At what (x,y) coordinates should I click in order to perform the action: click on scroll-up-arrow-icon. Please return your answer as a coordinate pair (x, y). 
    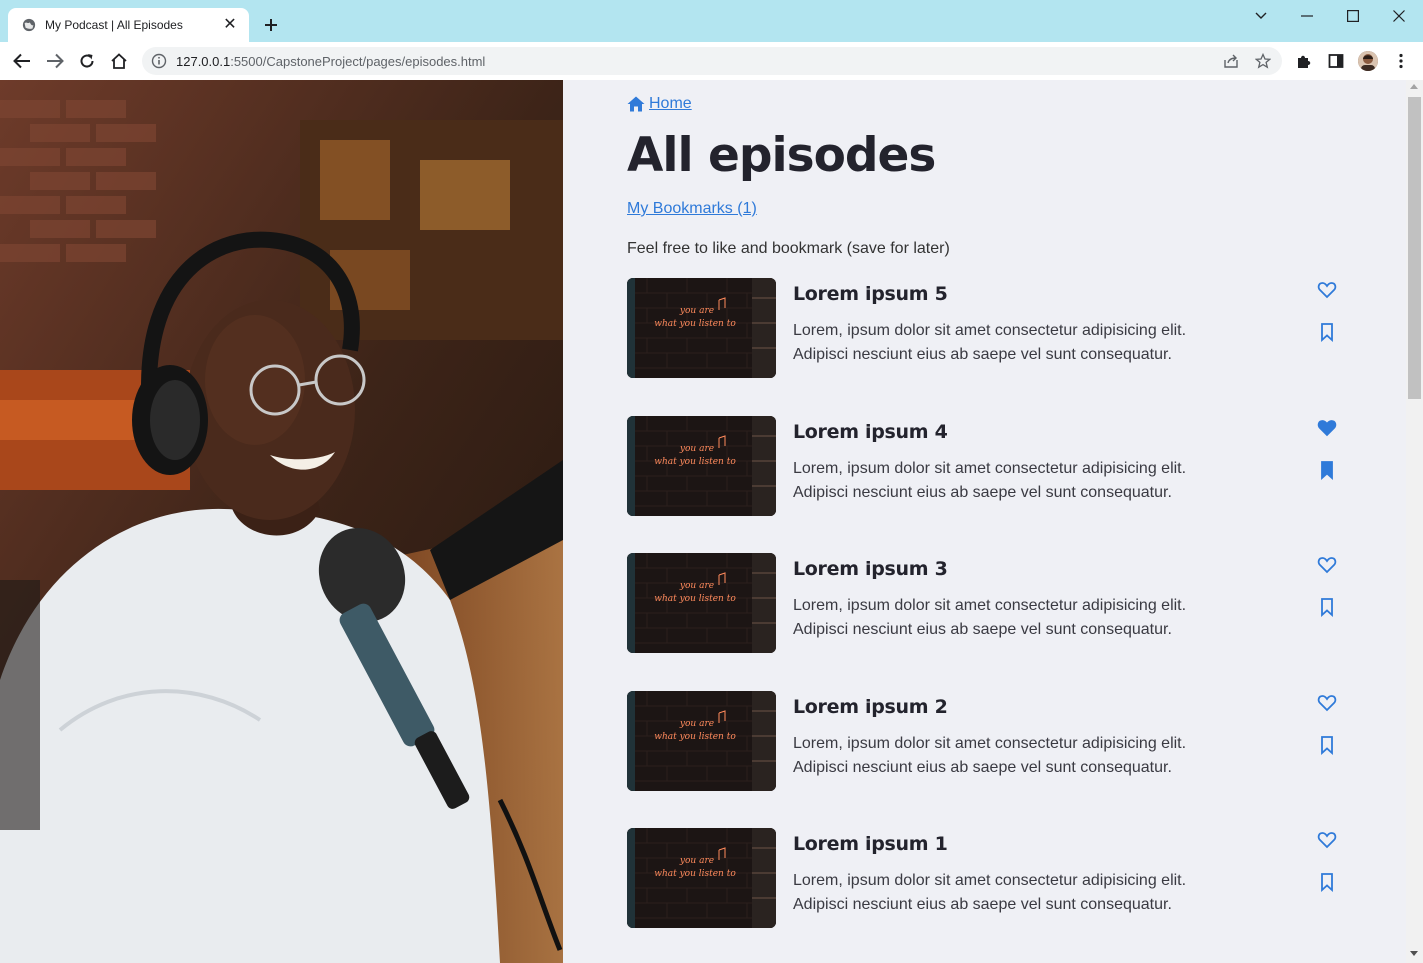
    Looking at the image, I should click on (1414, 86).